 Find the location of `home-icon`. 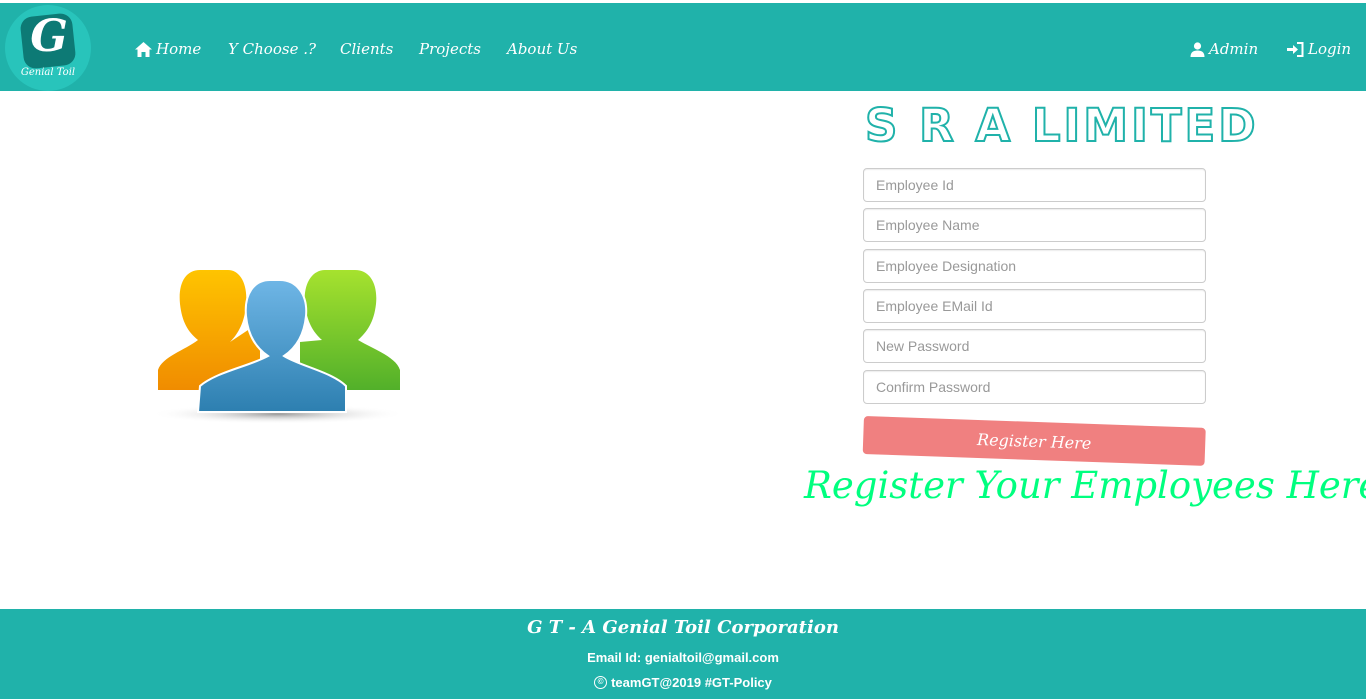

home-icon is located at coordinates (143, 49).